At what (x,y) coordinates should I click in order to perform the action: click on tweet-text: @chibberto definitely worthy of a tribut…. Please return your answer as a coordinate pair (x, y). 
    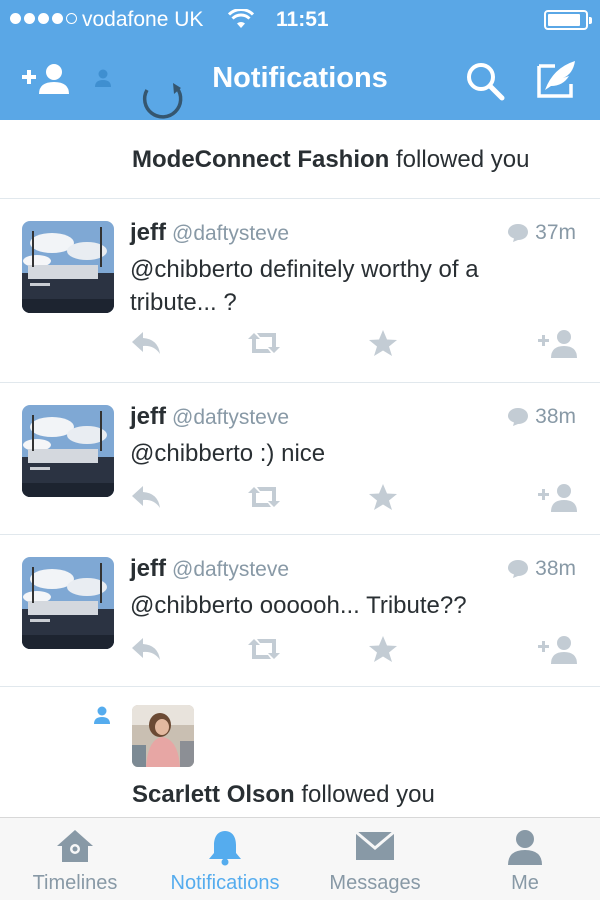
    Looking at the image, I should click on (304, 286).